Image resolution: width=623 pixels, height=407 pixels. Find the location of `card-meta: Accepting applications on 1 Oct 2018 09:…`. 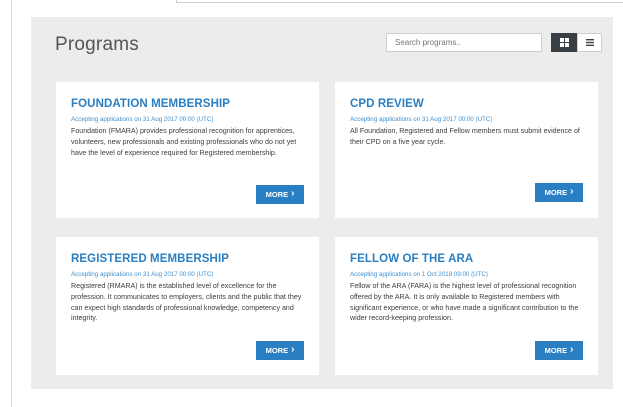

card-meta: Accepting applications on 1 Oct 2018 09:… is located at coordinates (419, 274).